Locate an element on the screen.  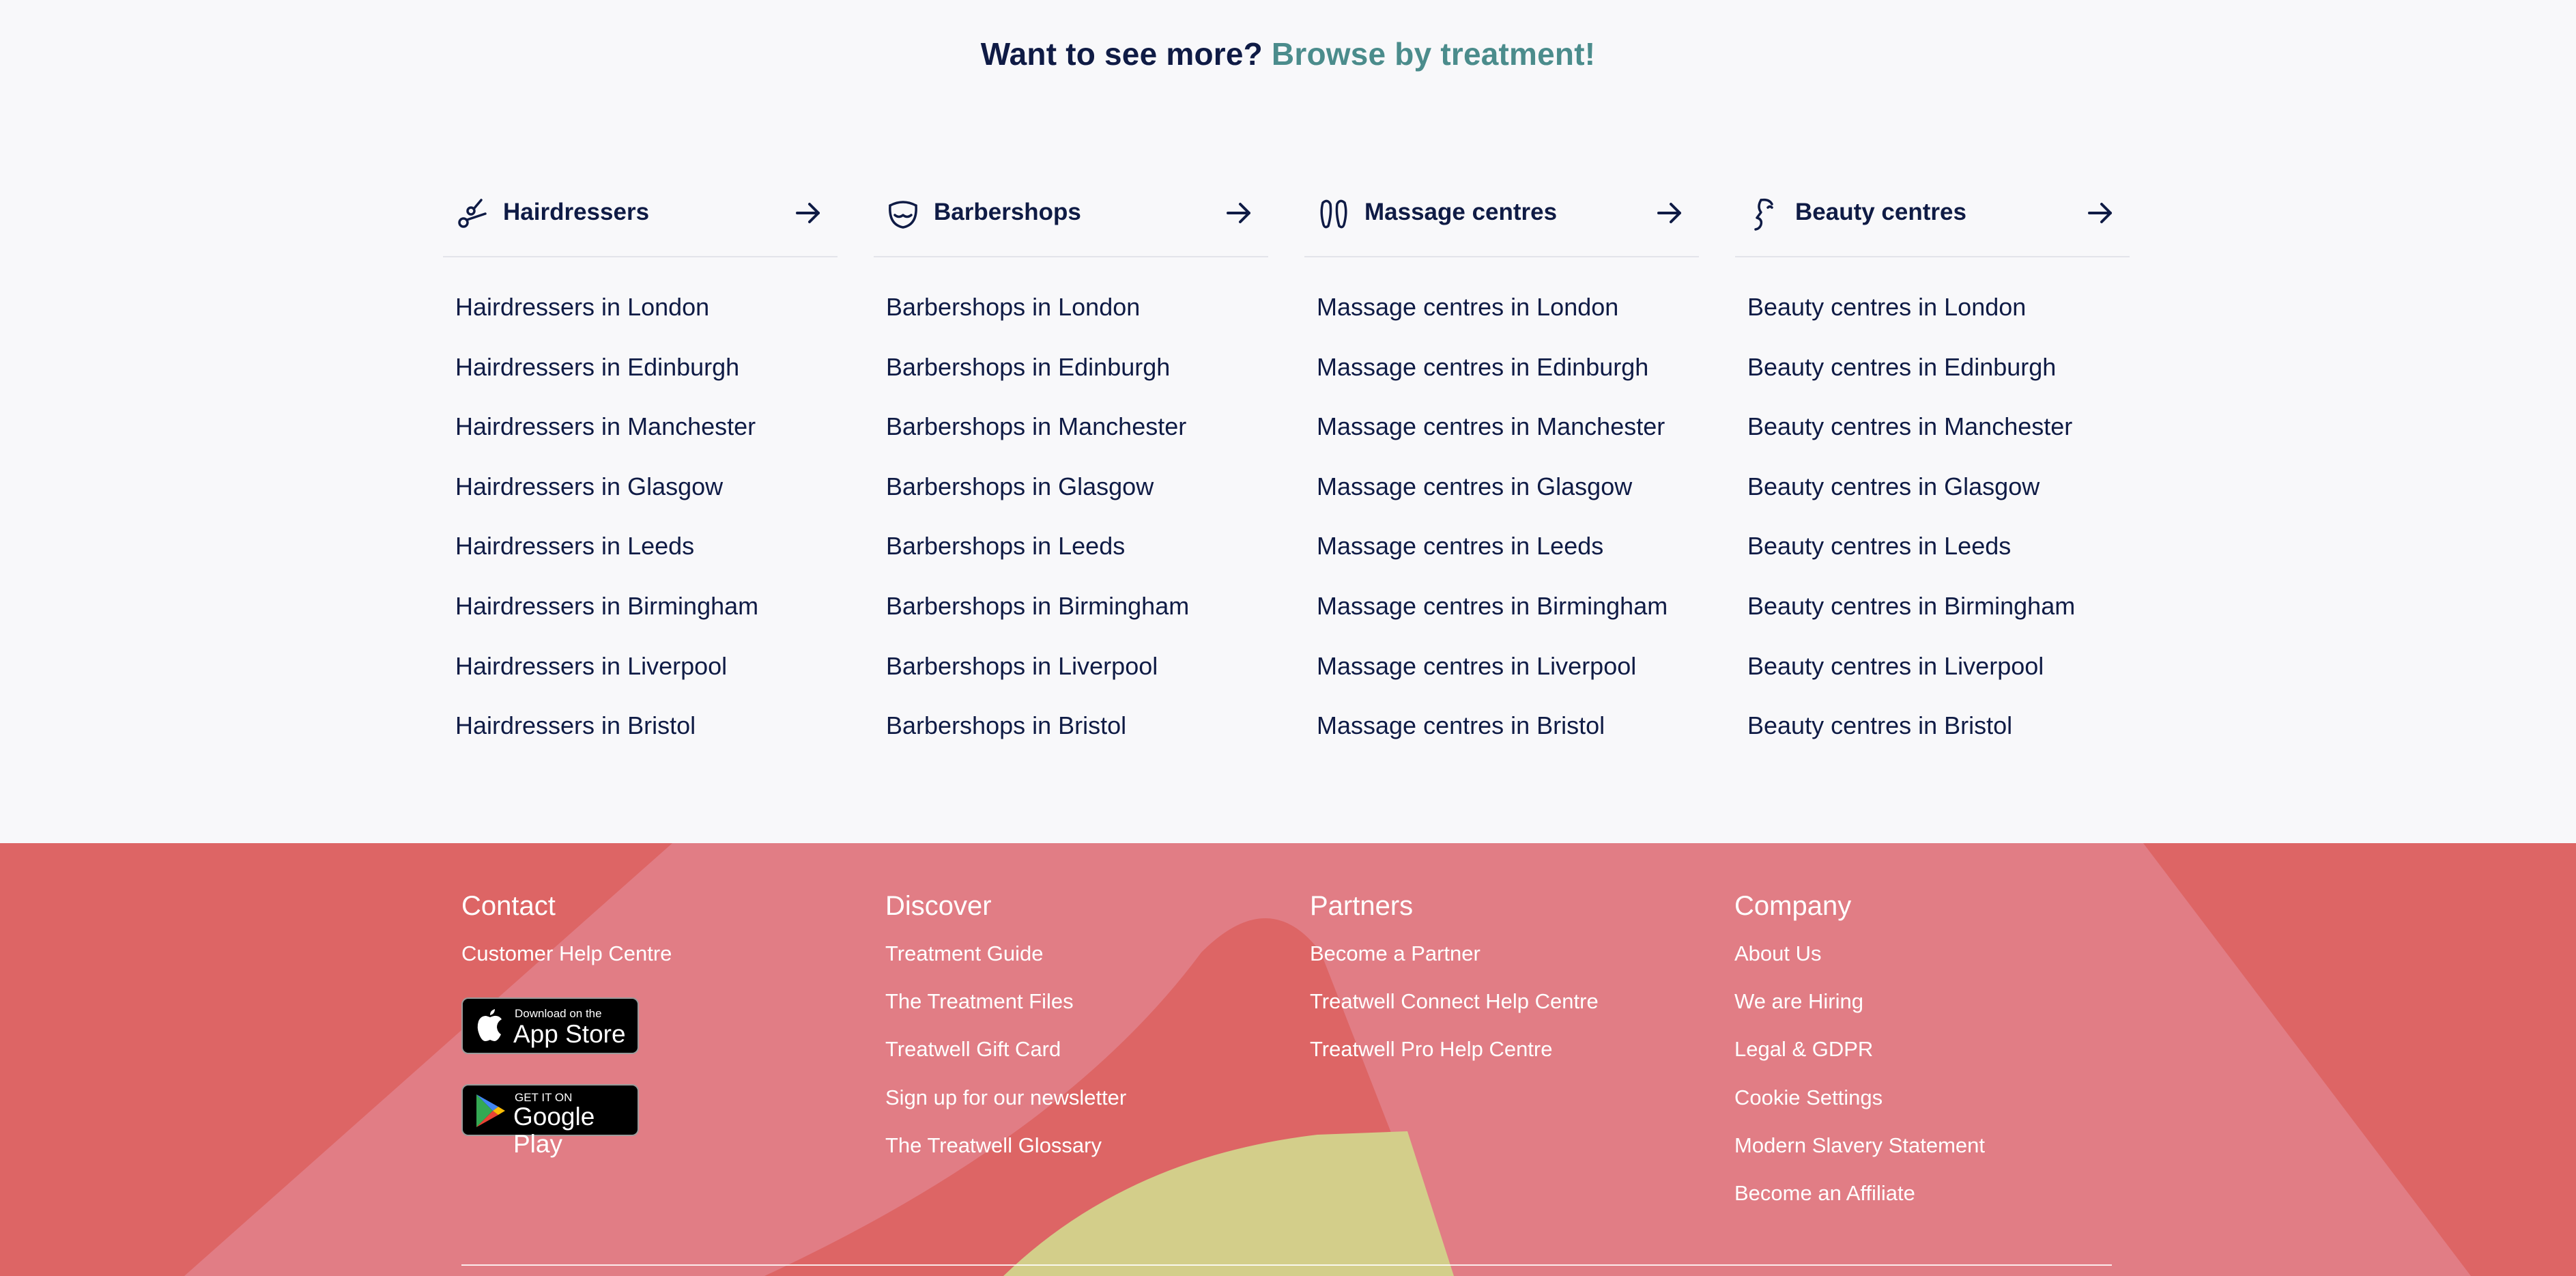
list-item: Massage centres in Birmingham is located at coordinates (1492, 621).